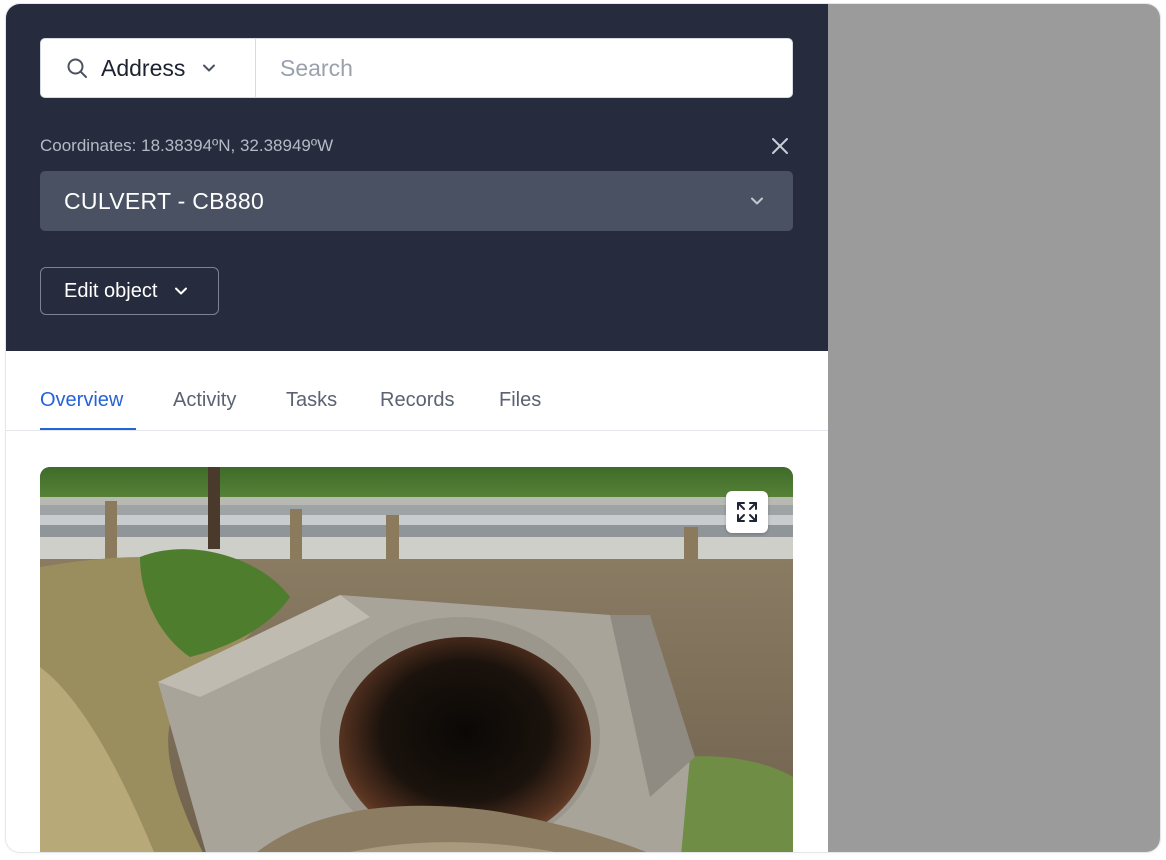 Image resolution: width=1166 pixels, height=860 pixels. What do you see at coordinates (416, 201) in the screenshot?
I see `object-select: CULVERT - CB880` at bounding box center [416, 201].